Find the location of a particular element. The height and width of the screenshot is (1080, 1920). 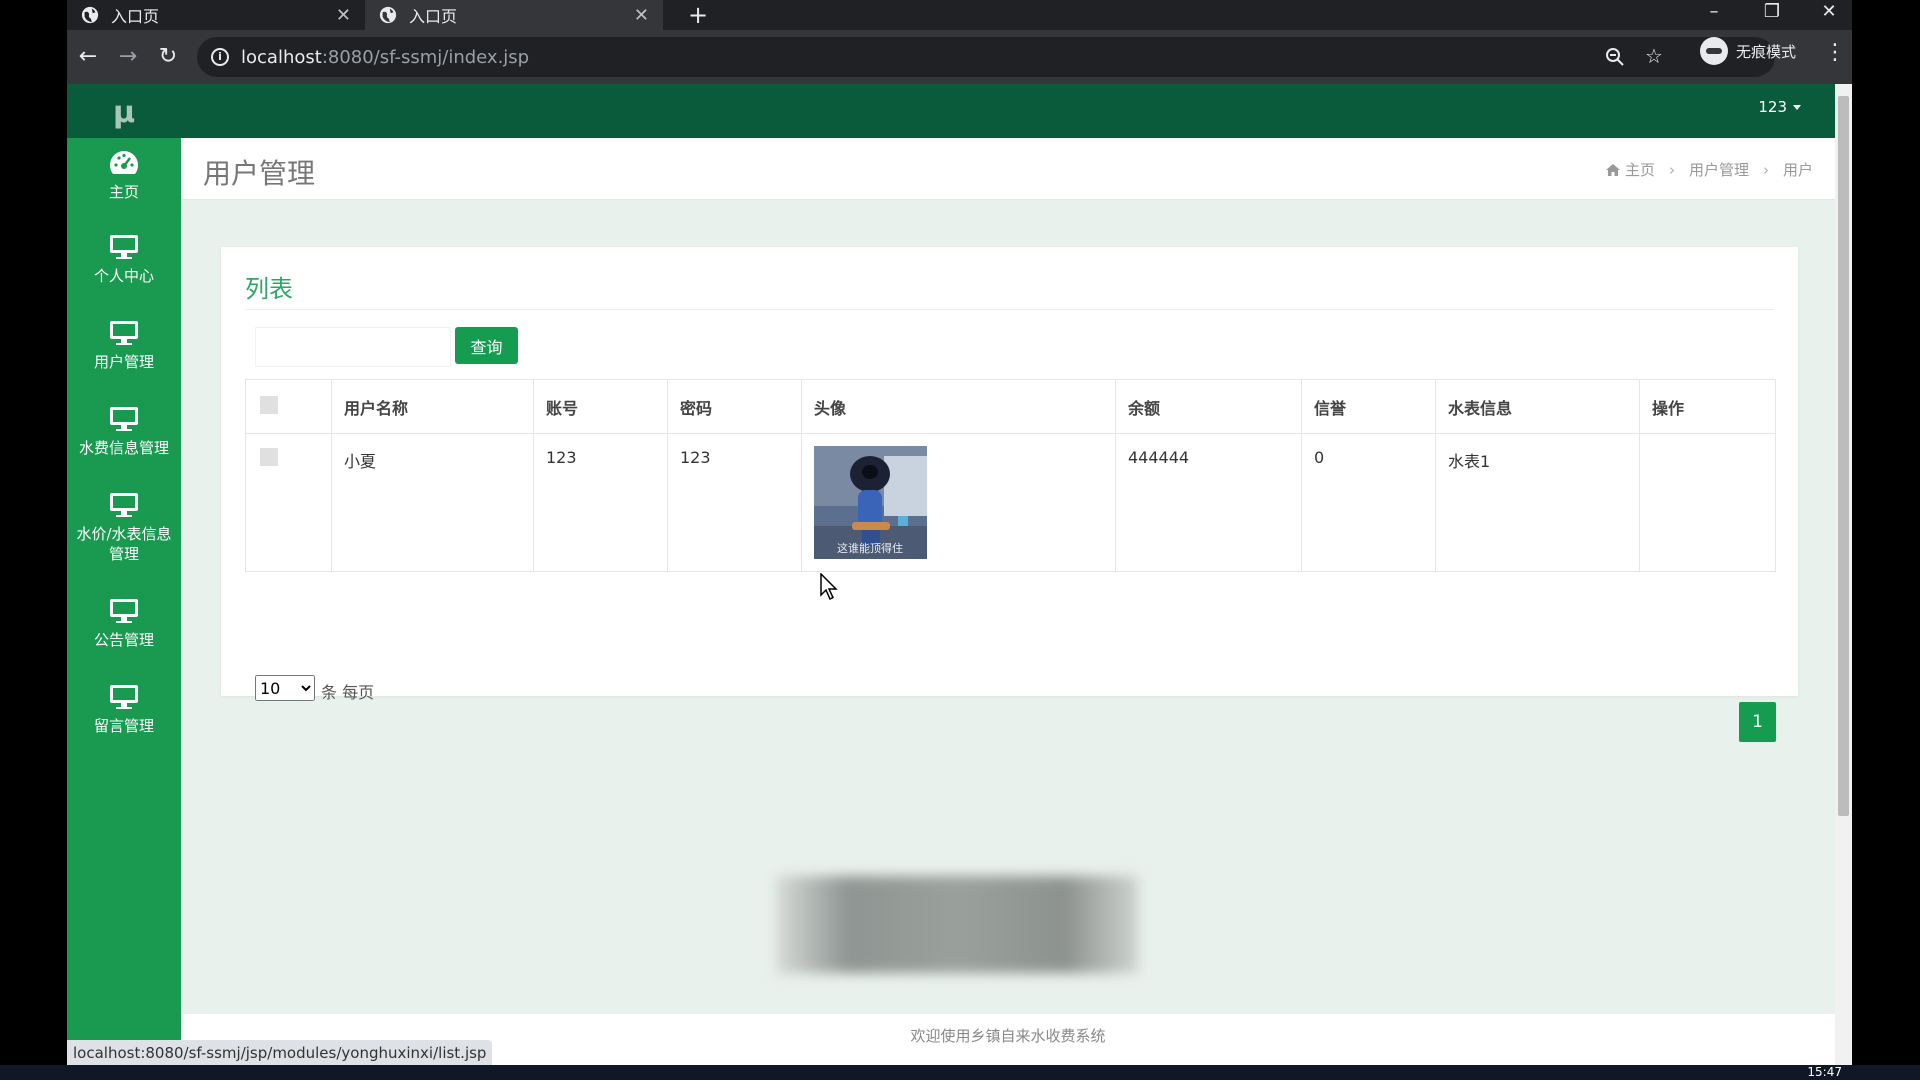

avatar-caption: 这谁能顶得住 is located at coordinates (870, 548).